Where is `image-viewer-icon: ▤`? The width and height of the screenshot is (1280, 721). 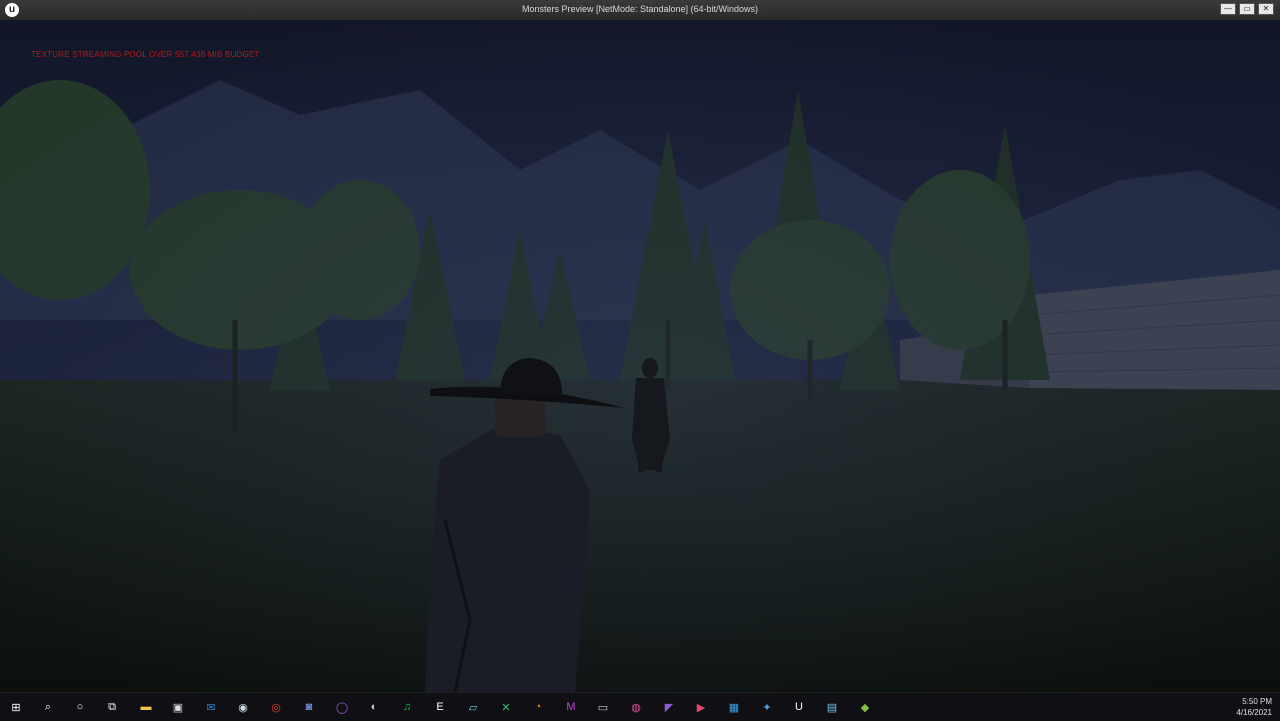 image-viewer-icon: ▤ is located at coordinates (832, 707).